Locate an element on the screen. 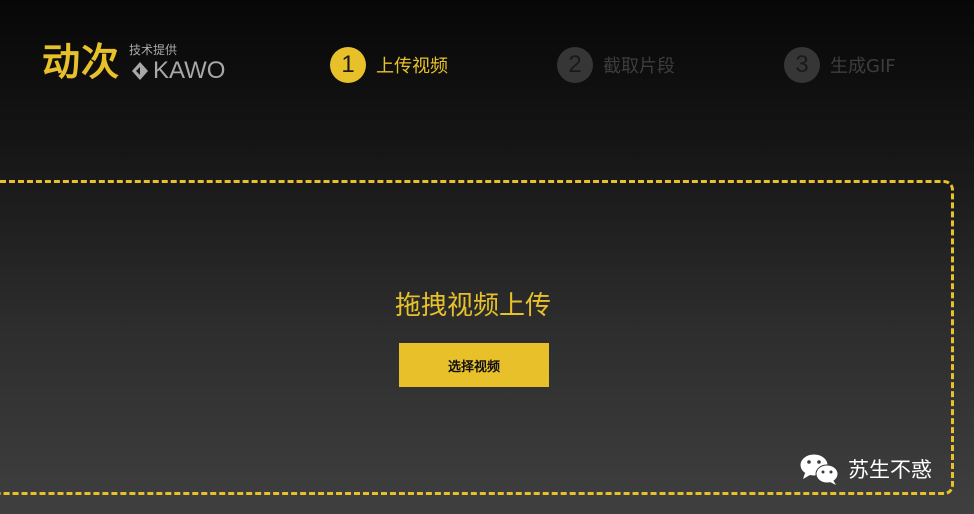 The height and width of the screenshot is (514, 974). step-number: 3 is located at coordinates (802, 65).